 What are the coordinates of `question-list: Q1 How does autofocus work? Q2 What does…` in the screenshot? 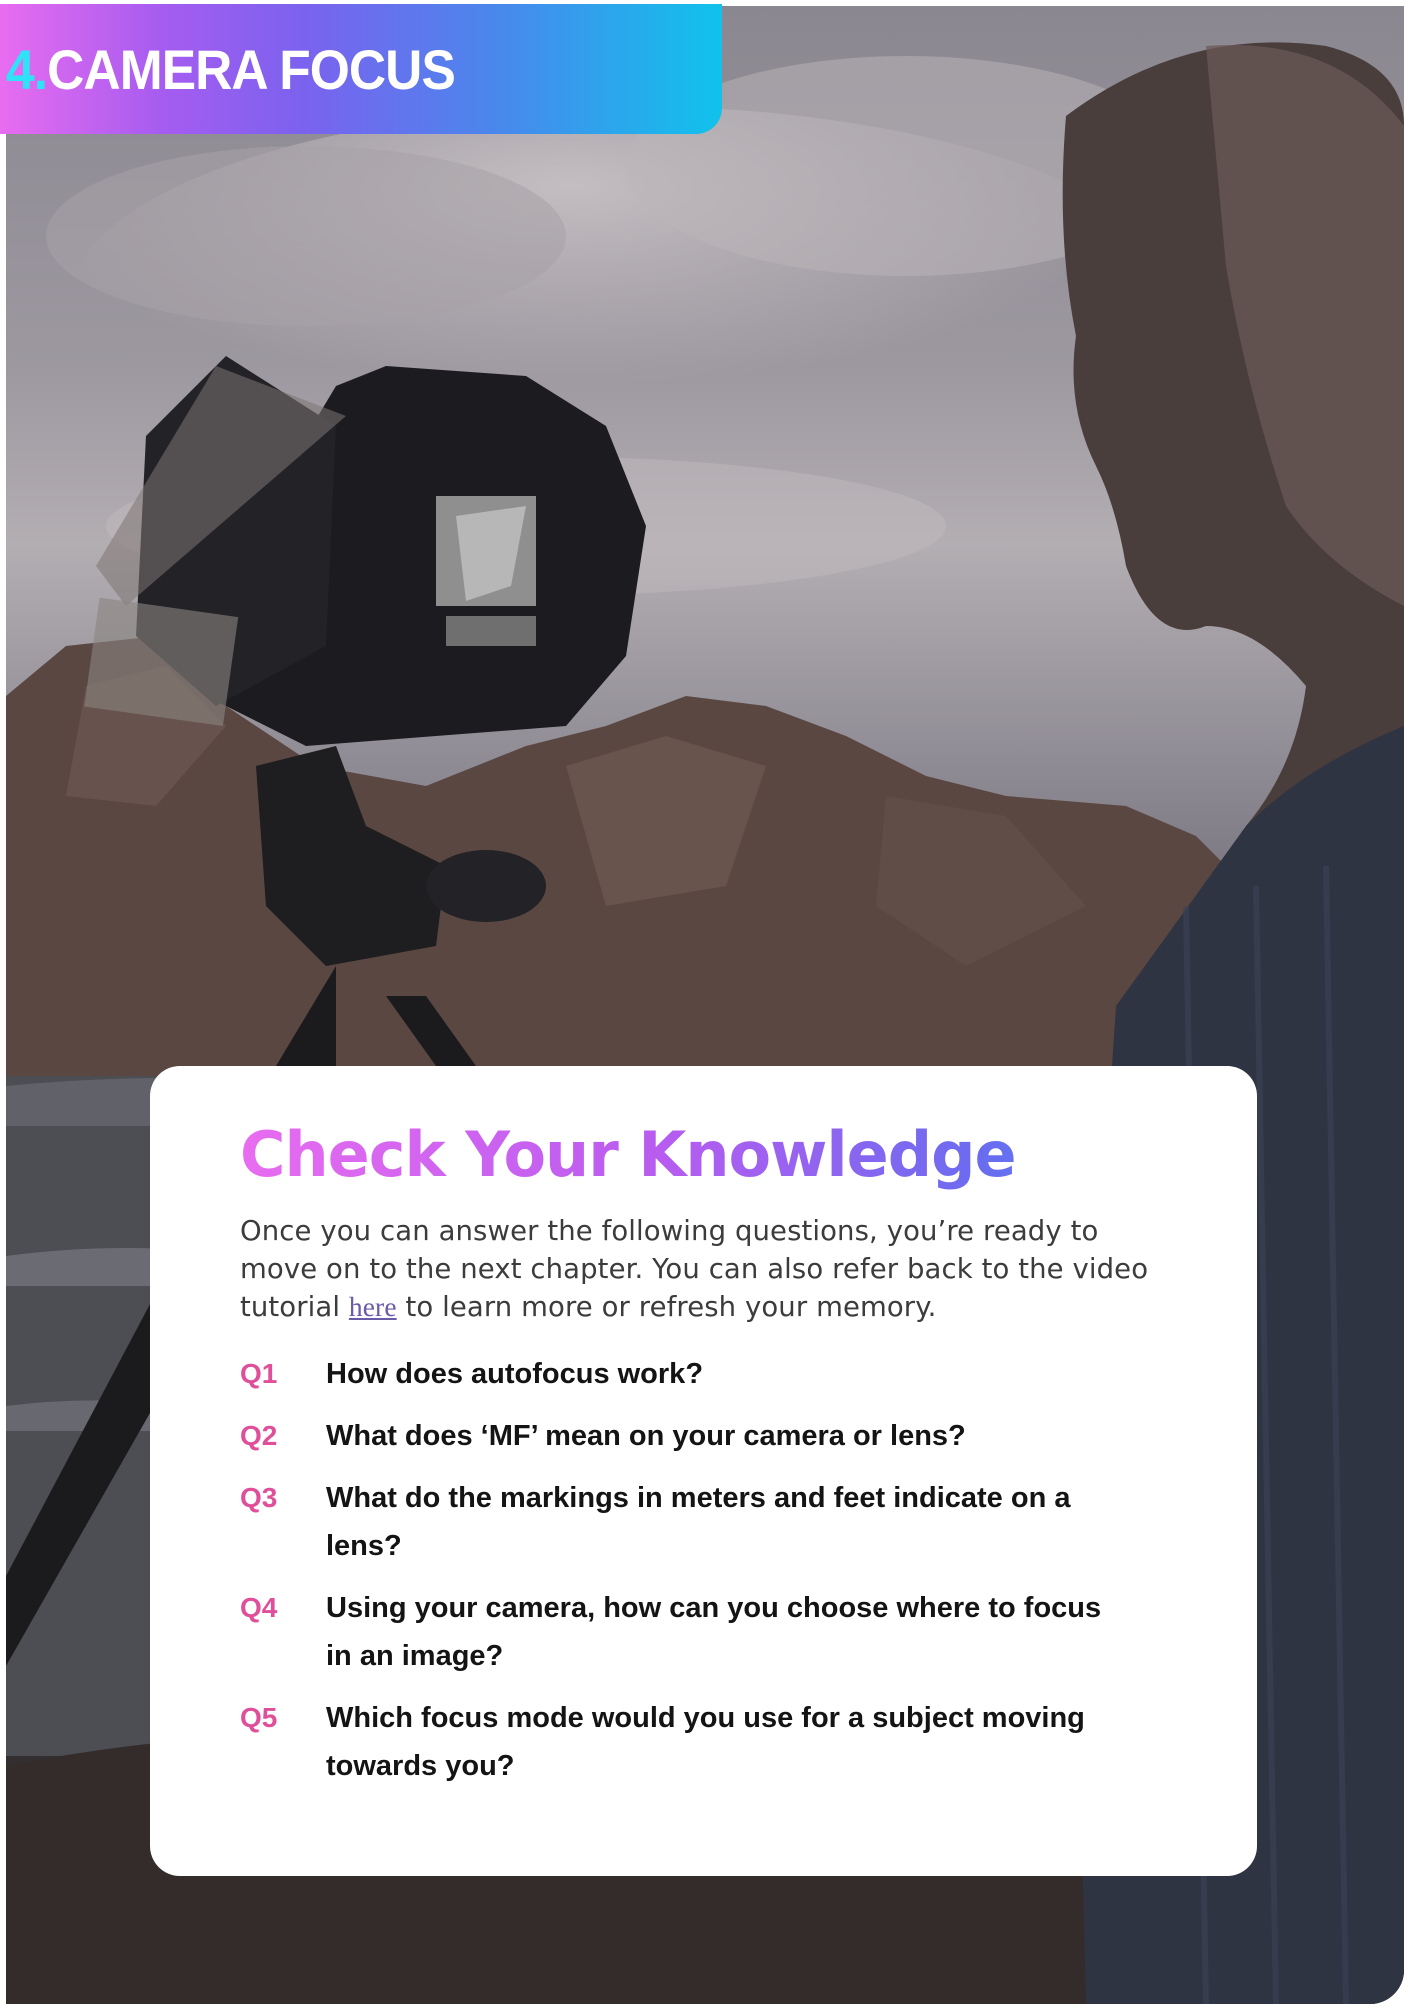 It's located at (703, 1570).